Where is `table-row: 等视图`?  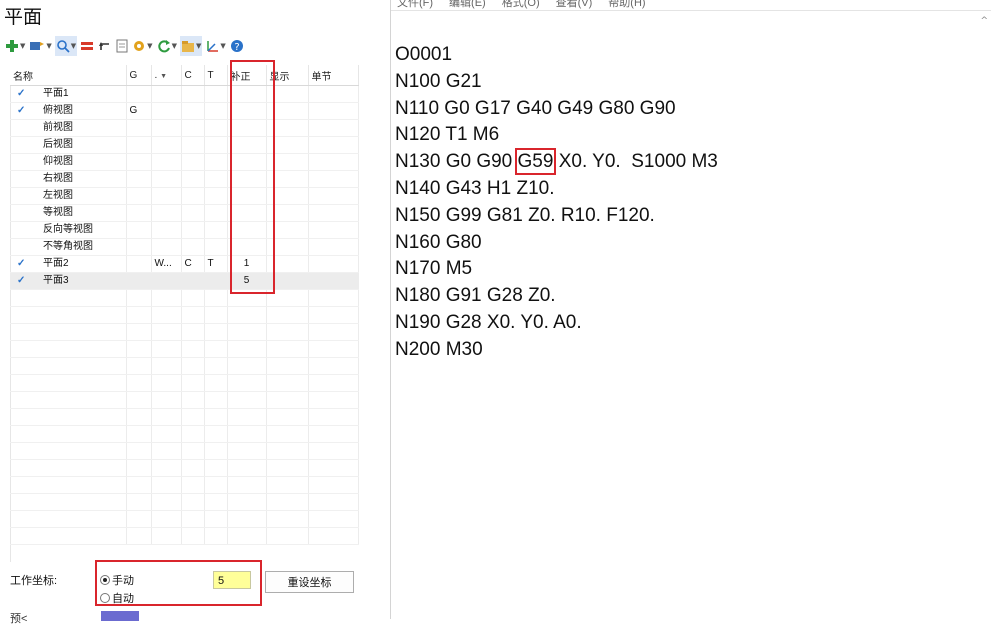
table-row: 等视图 is located at coordinates (184, 213).